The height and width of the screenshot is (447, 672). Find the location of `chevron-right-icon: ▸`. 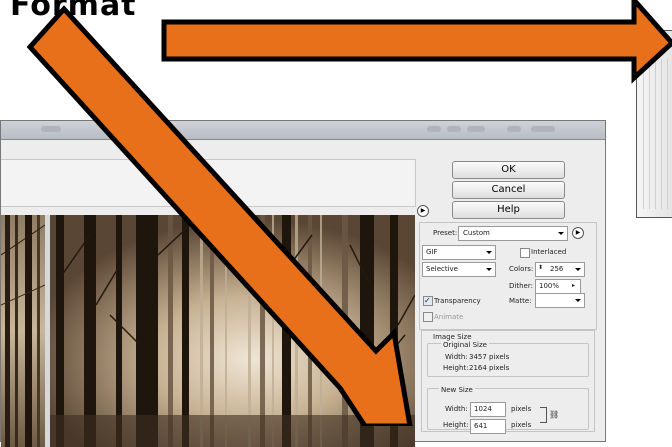

chevron-right-icon: ▸ is located at coordinates (573, 285).